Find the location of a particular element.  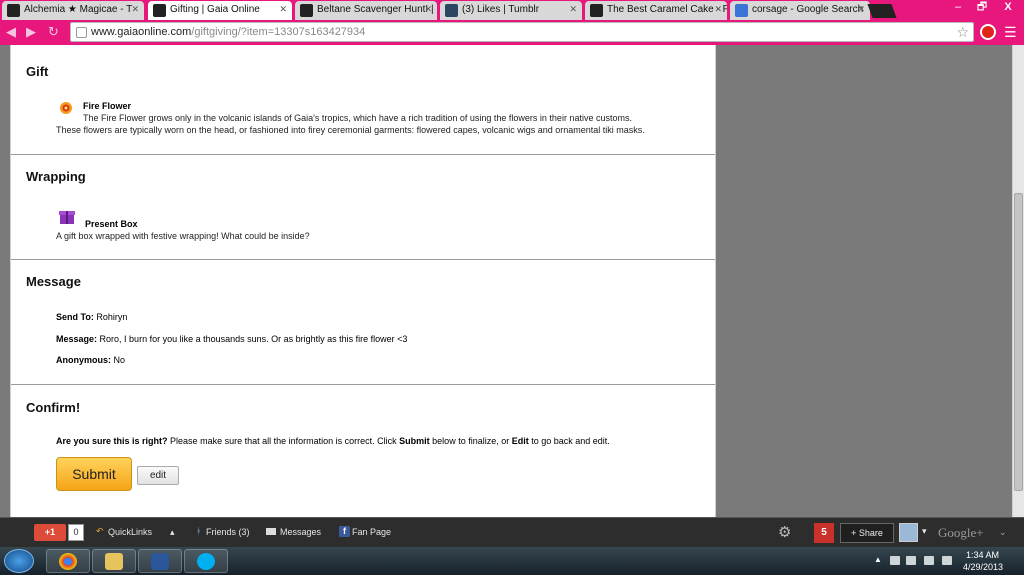

bookmark-star-icon: ☆ is located at coordinates (962, 32).